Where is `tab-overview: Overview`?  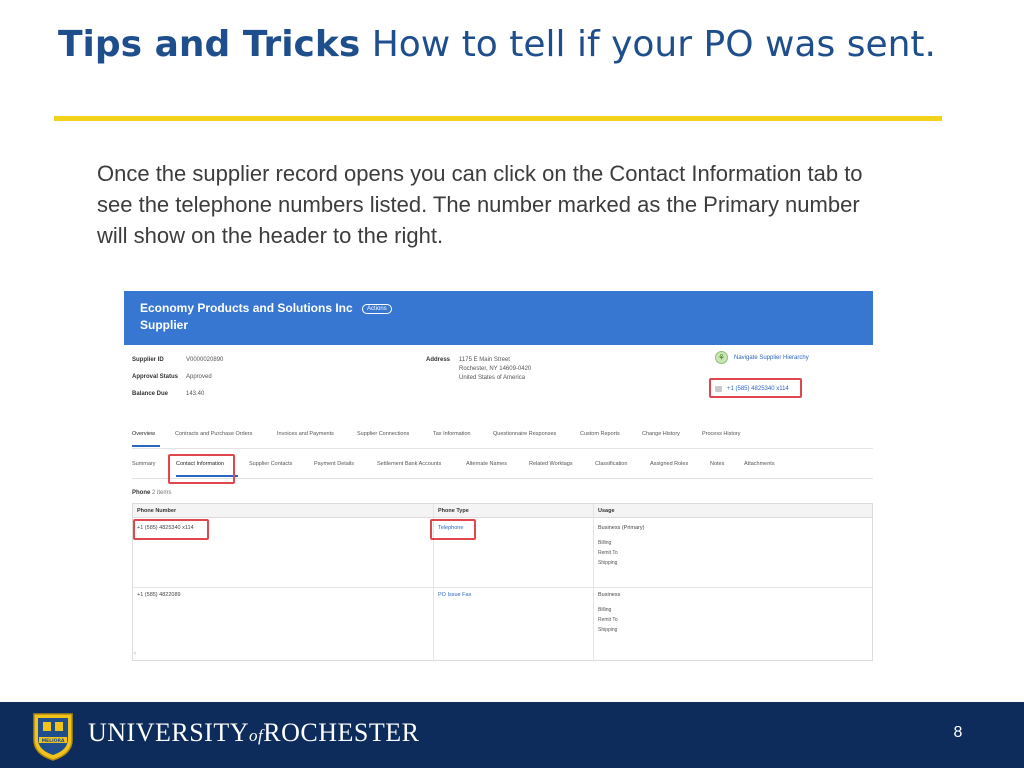
tab-overview: Overview is located at coordinates (143, 434).